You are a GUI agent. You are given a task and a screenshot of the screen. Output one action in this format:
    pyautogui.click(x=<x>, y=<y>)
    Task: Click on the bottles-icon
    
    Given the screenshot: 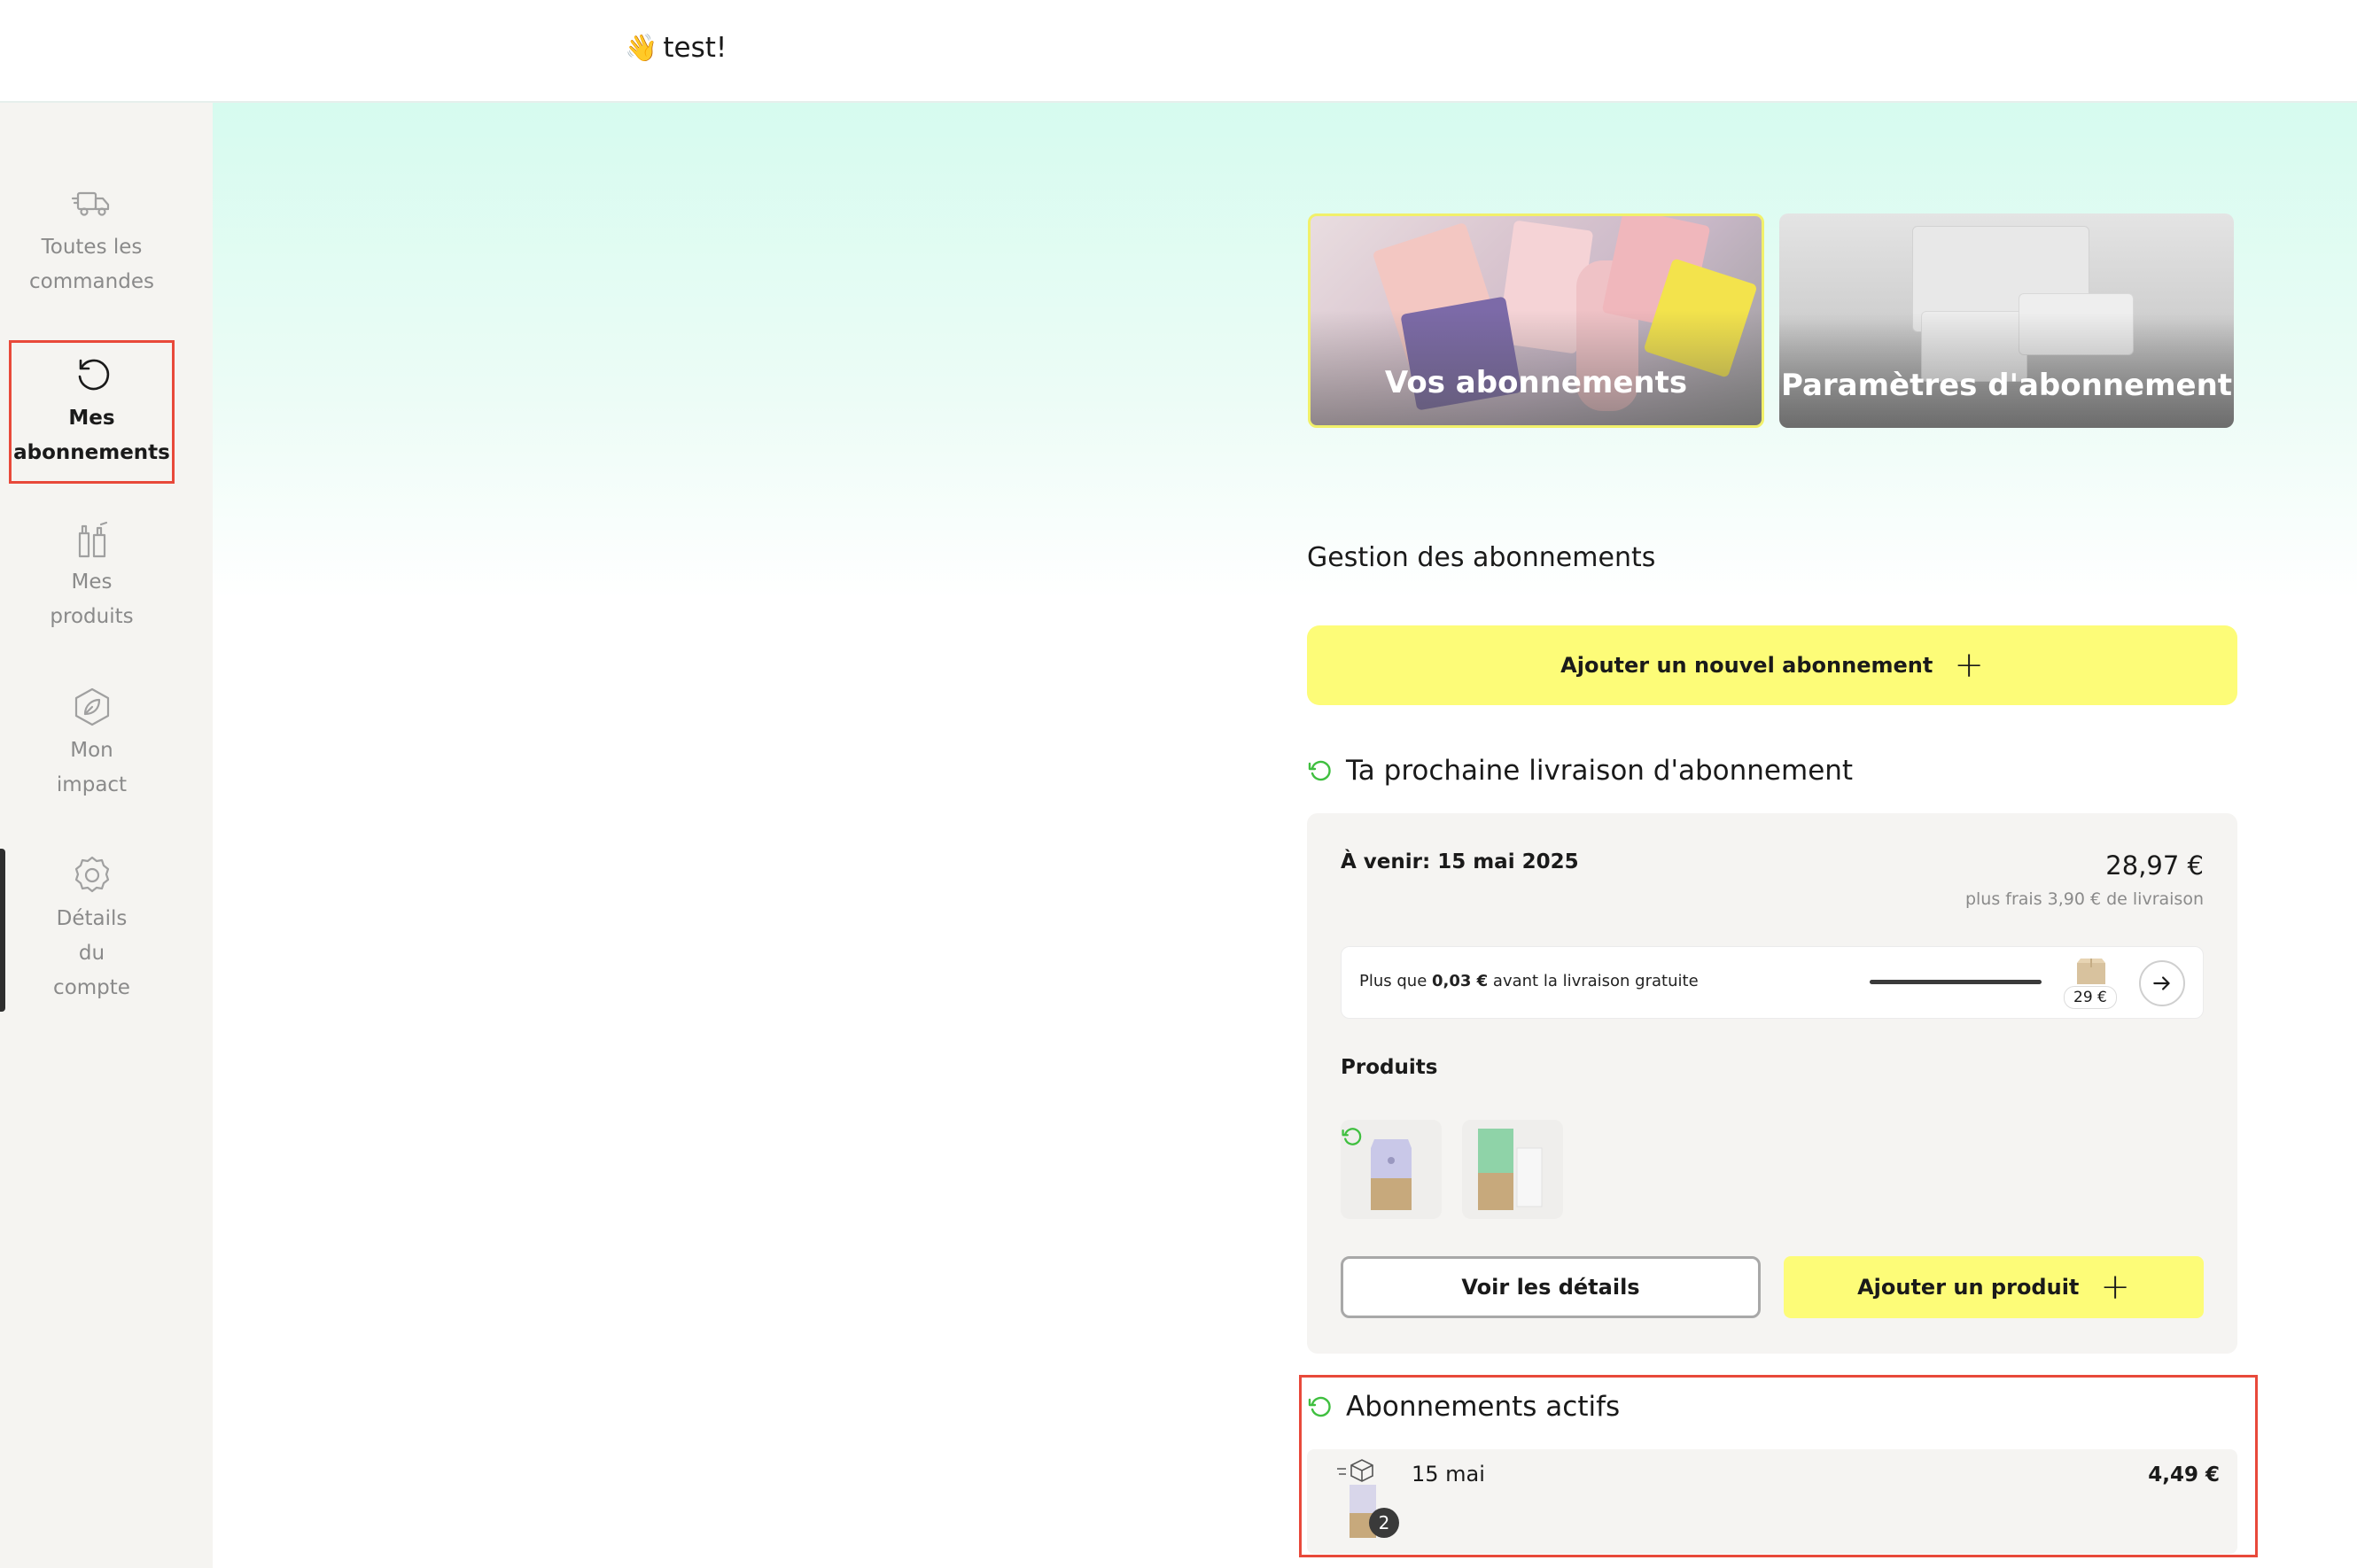 What is the action you would take?
    pyautogui.click(x=93, y=539)
    